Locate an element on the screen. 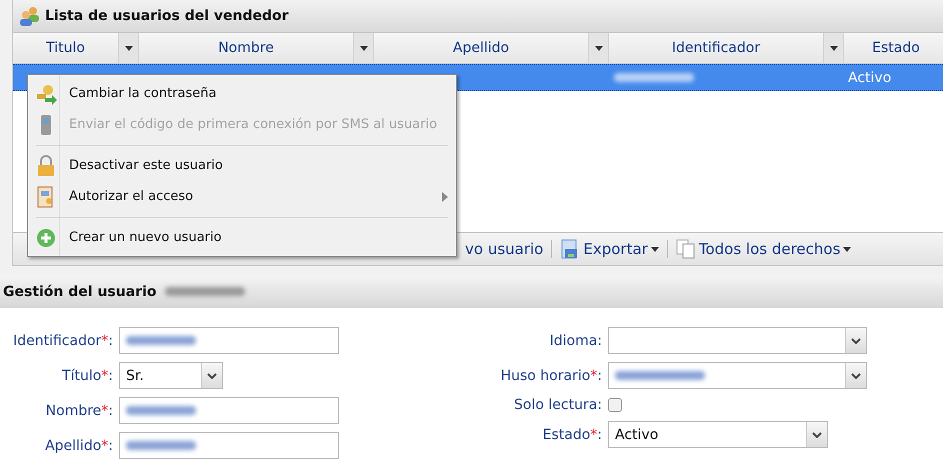 This screenshot has width=943, height=464. menu-item: Autorizar el acceso is located at coordinates (242, 196).